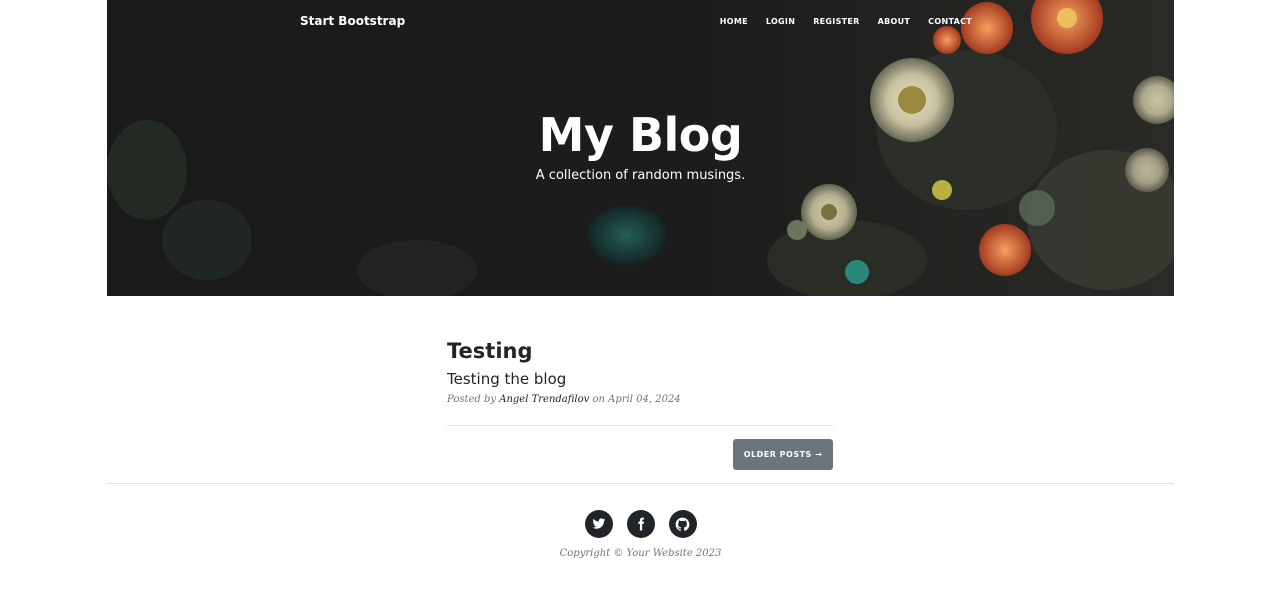  I want to click on nav-link-contact: CONTACT, so click(950, 21).